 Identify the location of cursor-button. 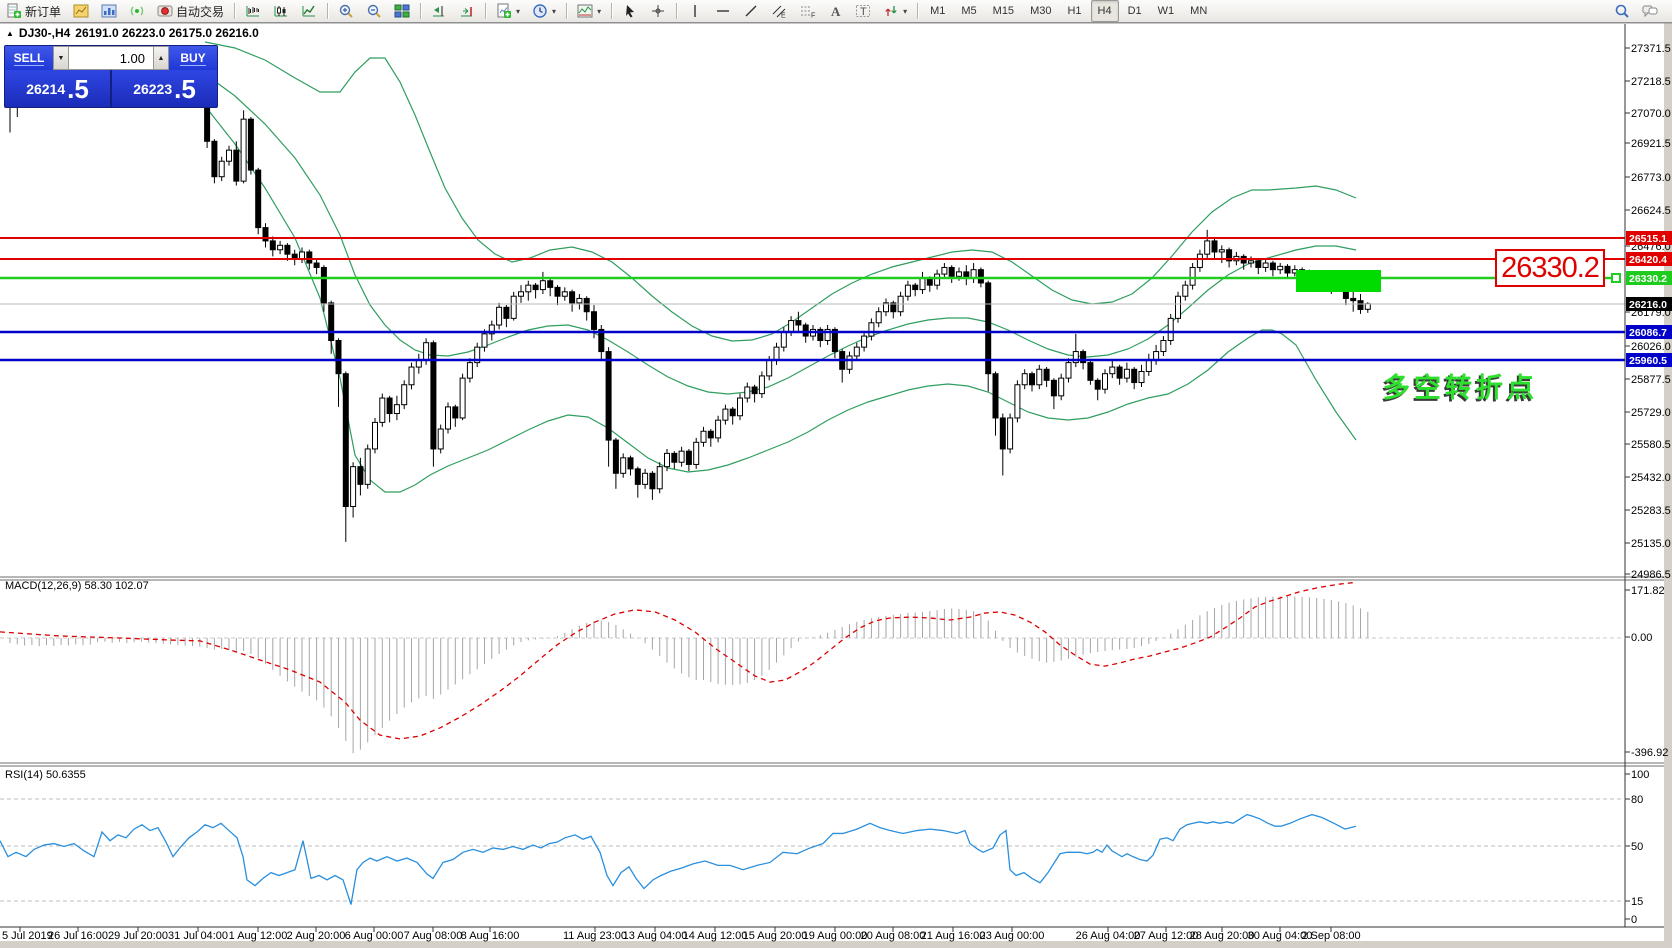
(630, 11).